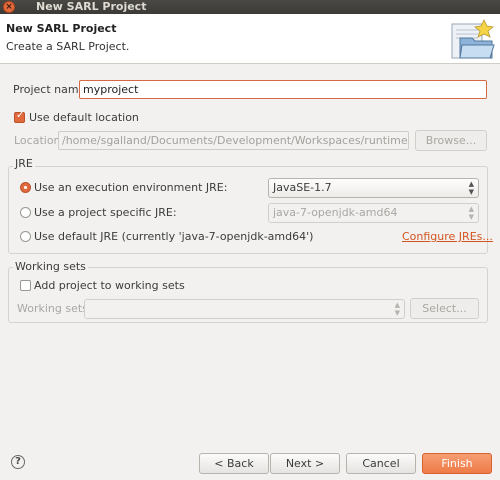  Describe the element at coordinates (373, 188) in the screenshot. I see `exec-env-select: JavaSE-1.7 ▲ ▼` at that location.